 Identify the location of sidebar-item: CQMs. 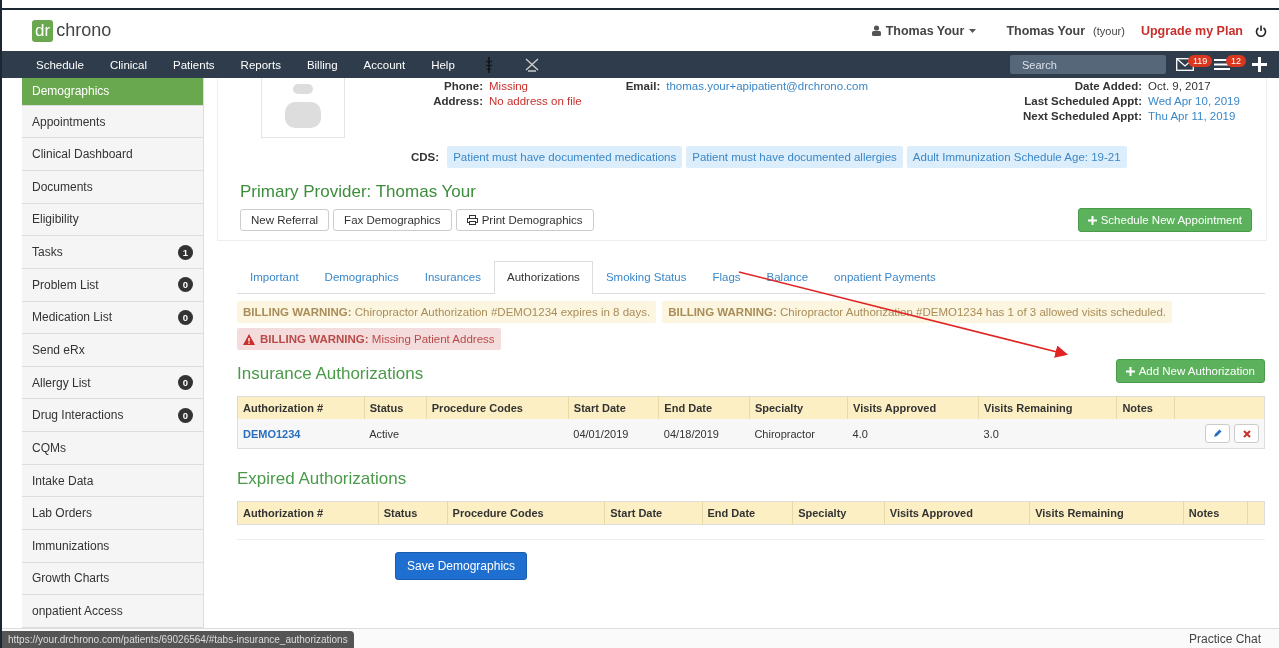
(112, 448).